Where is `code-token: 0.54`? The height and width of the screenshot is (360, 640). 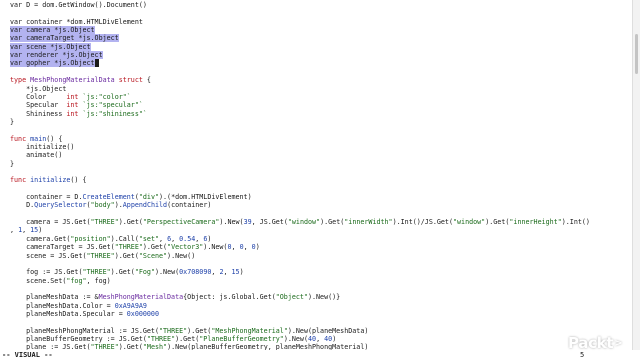 code-token: 0.54 is located at coordinates (187, 238).